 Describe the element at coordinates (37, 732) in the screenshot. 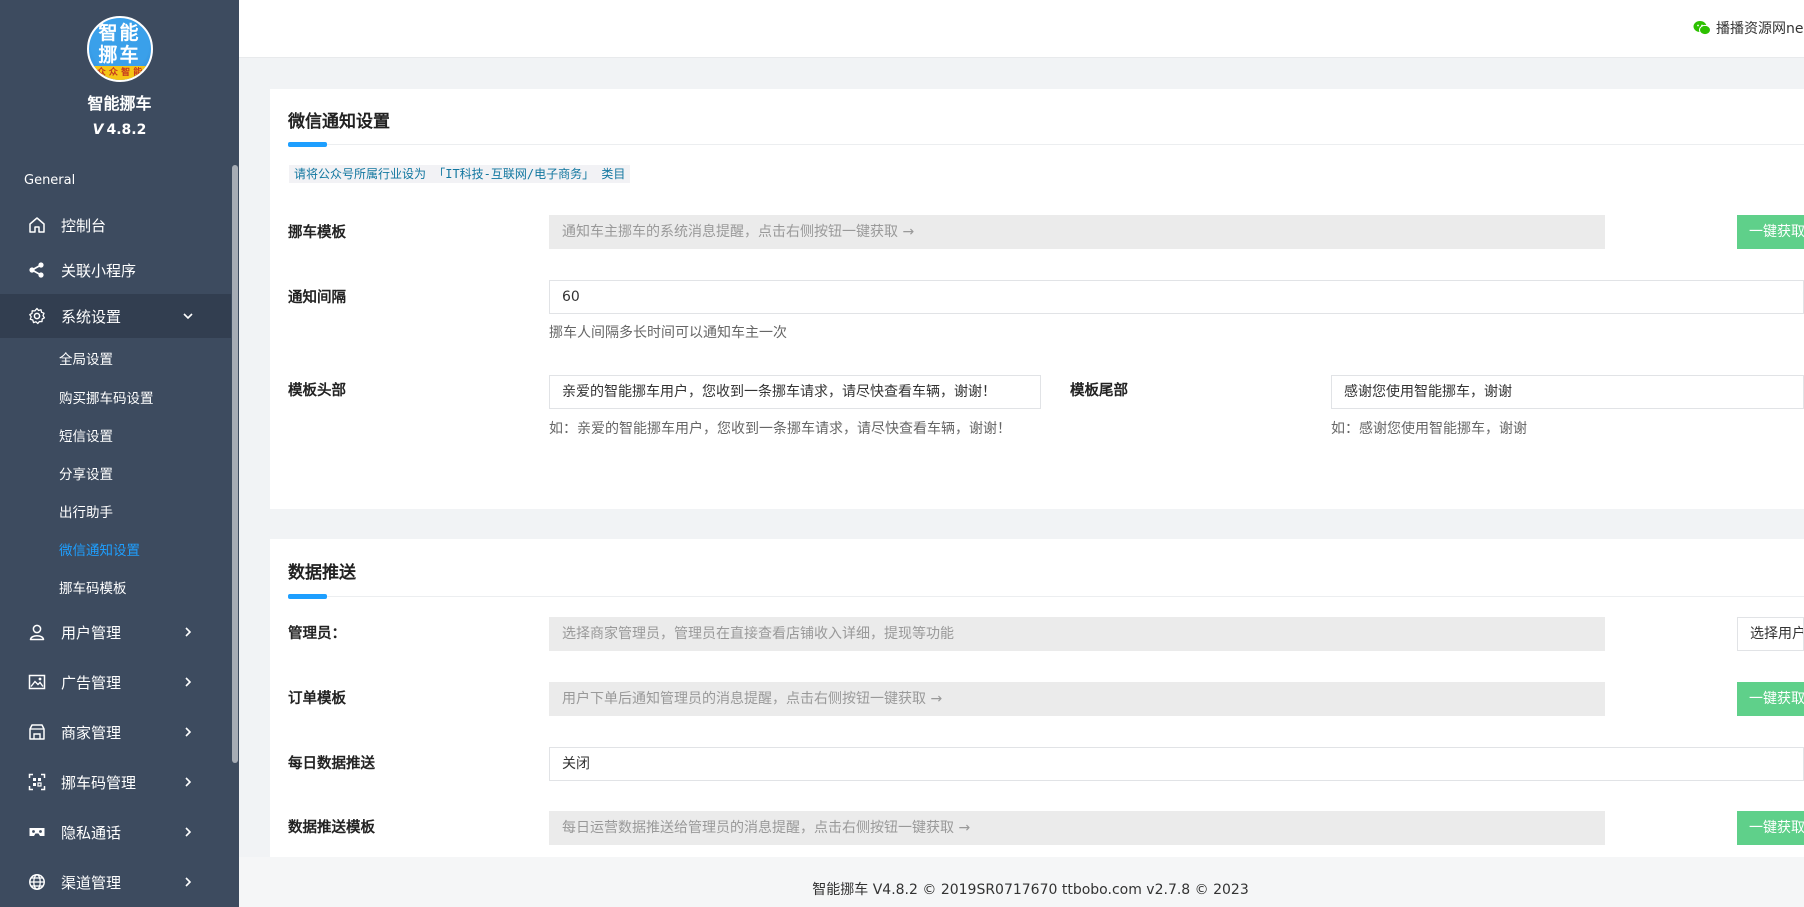

I see `shop-icon` at that location.